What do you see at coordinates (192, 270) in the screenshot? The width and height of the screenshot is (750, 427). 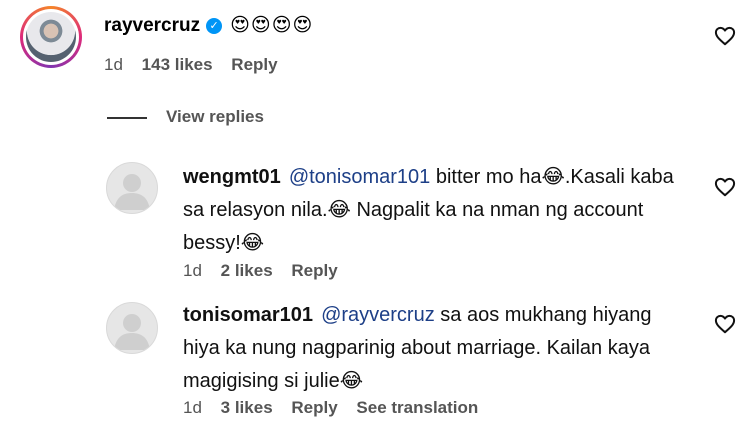 I see `reply-time-wengmt01: 1d` at bounding box center [192, 270].